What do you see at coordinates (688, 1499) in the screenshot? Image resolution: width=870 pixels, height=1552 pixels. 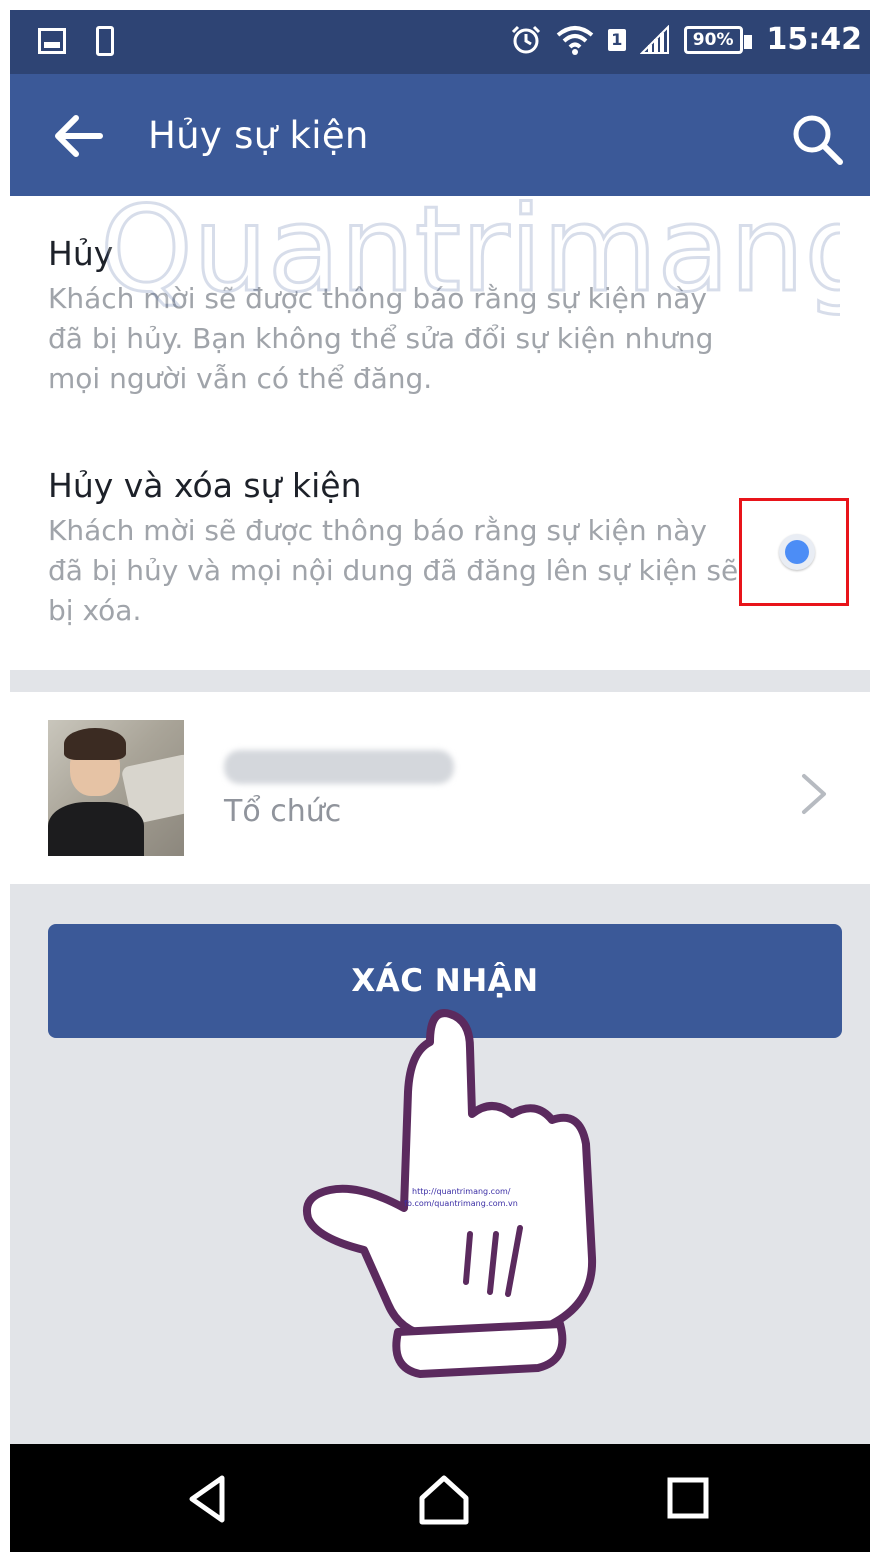 I see `nav-recents-icon` at bounding box center [688, 1499].